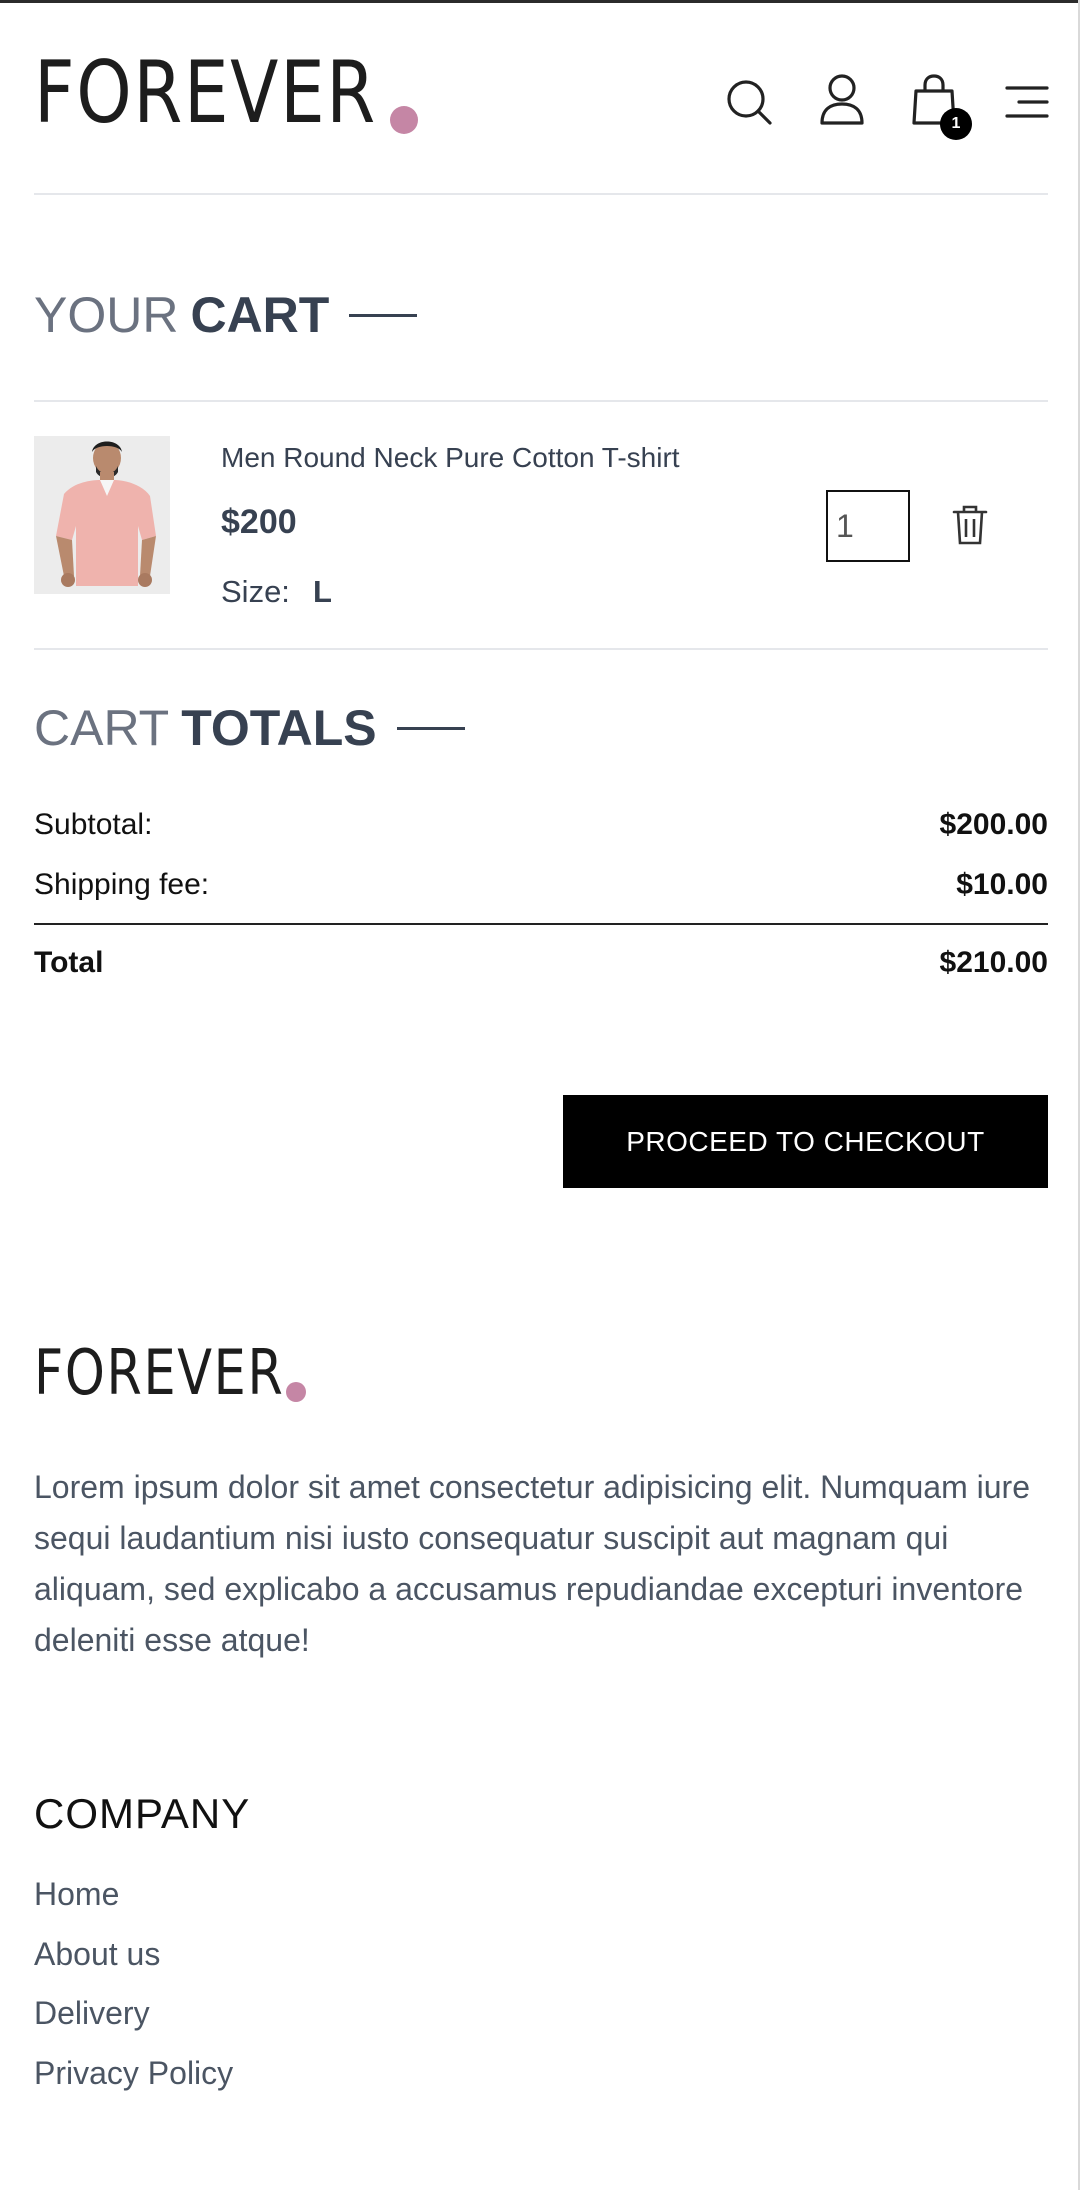 This screenshot has width=1080, height=2190. Describe the element at coordinates (133, 2073) in the screenshot. I see `footer-link-privacy: Privacy Policy` at that location.